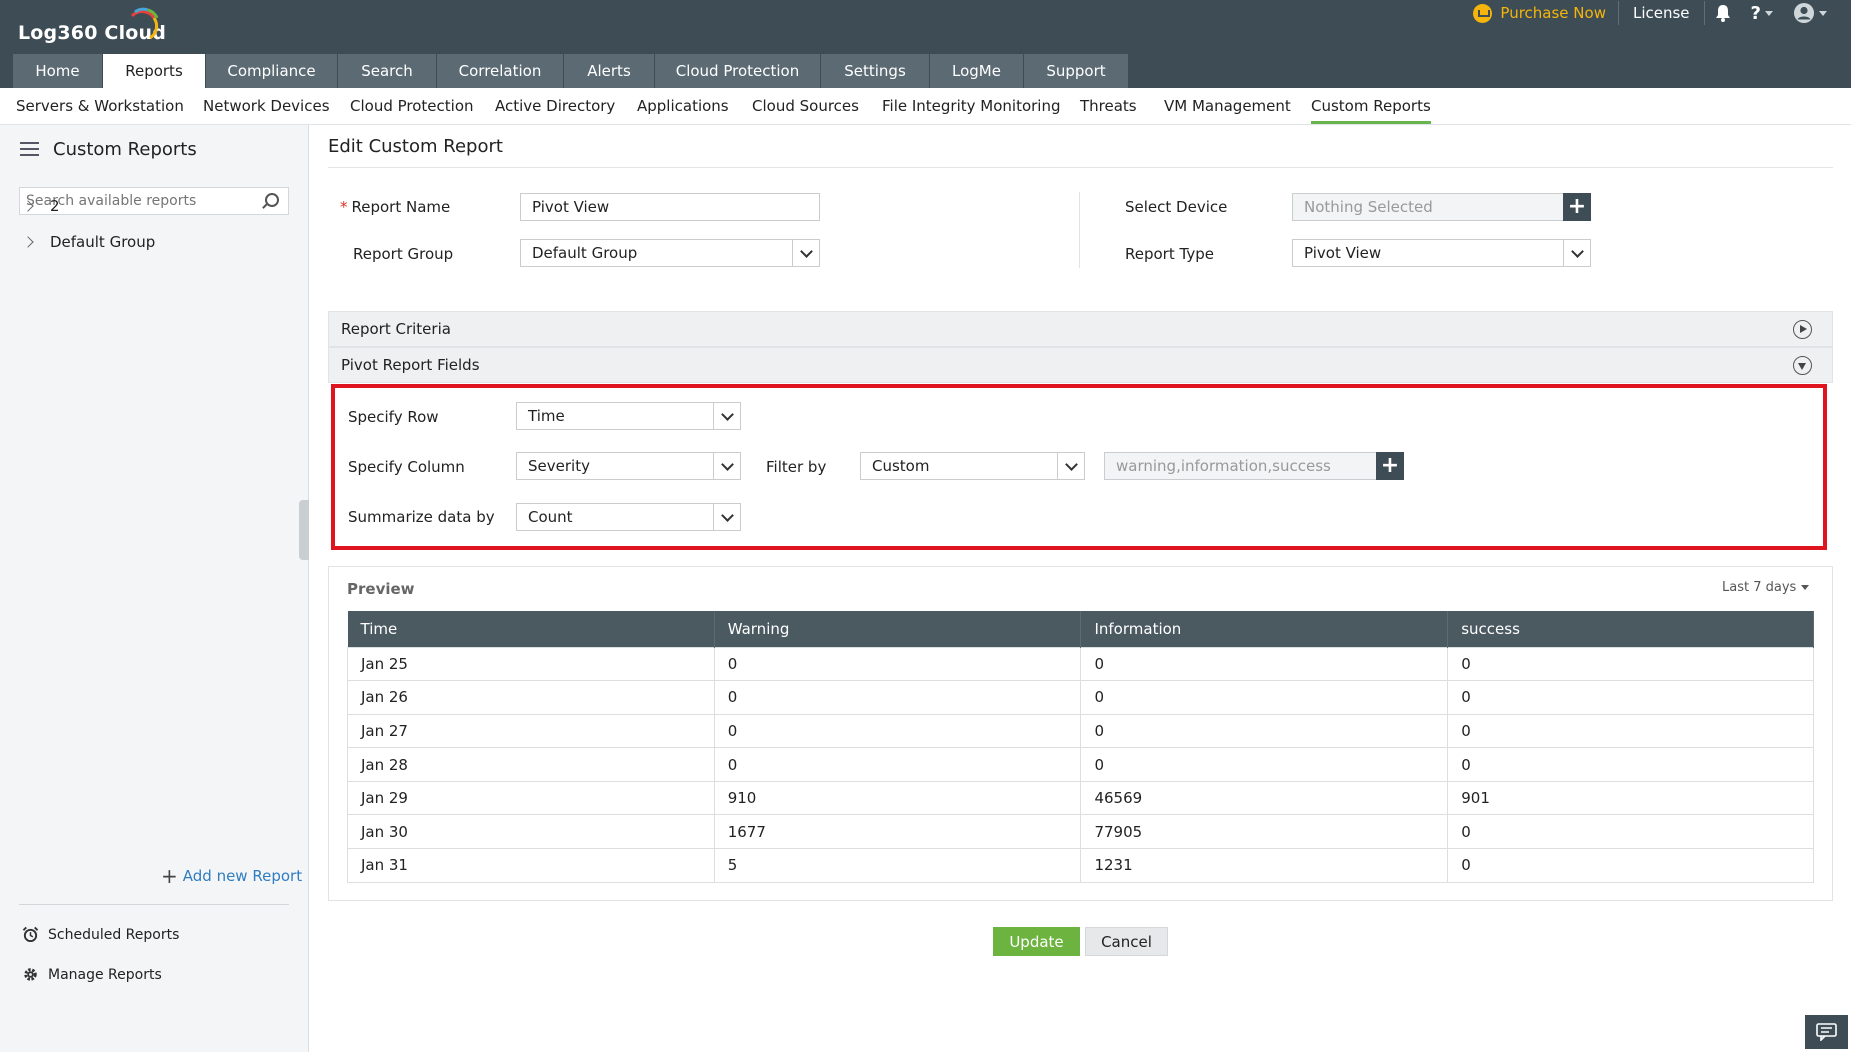 This screenshot has width=1851, height=1052. What do you see at coordinates (875, 71) in the screenshot?
I see `tab-settings: Settings` at bounding box center [875, 71].